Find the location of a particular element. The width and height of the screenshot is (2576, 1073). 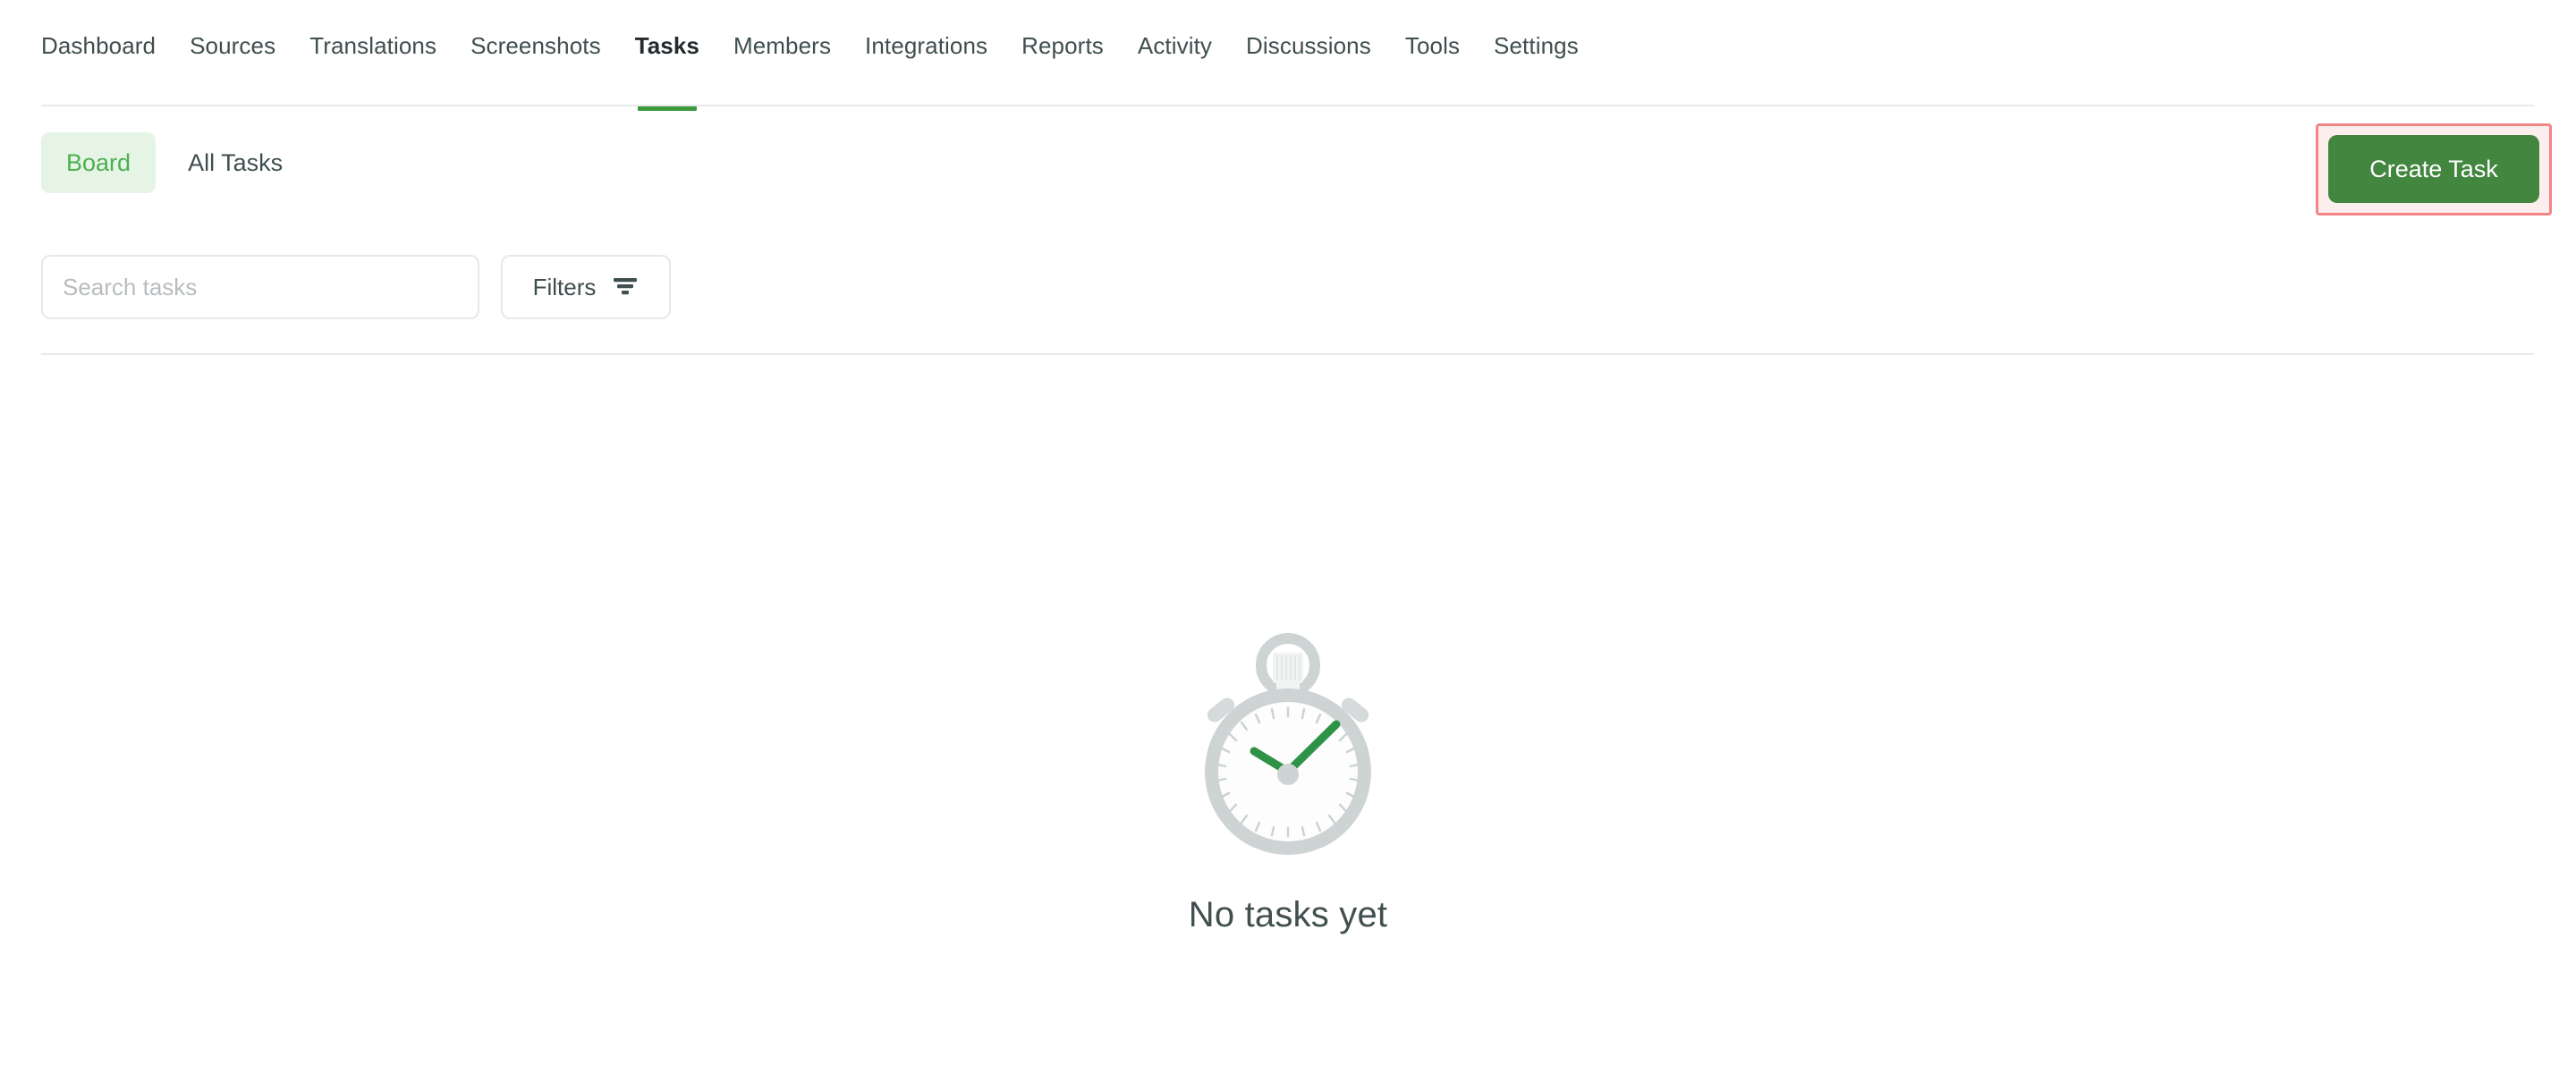

nav-item-tools: Tools is located at coordinates (1432, 45).